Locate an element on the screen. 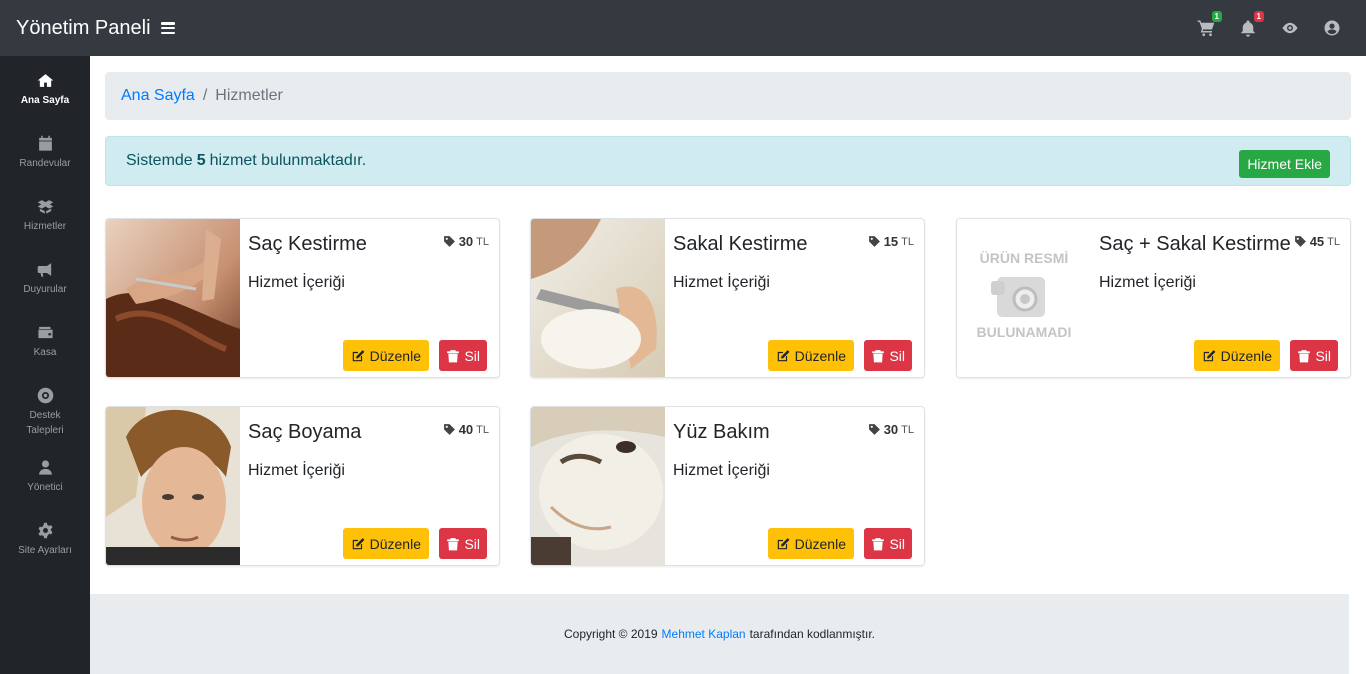 Image resolution: width=1366 pixels, height=674 pixels. sidebar-item-destek-talepleri: Destek Talepleri is located at coordinates (45, 407).